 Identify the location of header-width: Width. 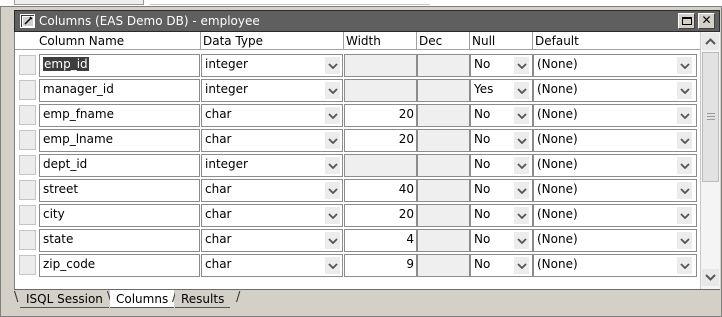
(363, 41).